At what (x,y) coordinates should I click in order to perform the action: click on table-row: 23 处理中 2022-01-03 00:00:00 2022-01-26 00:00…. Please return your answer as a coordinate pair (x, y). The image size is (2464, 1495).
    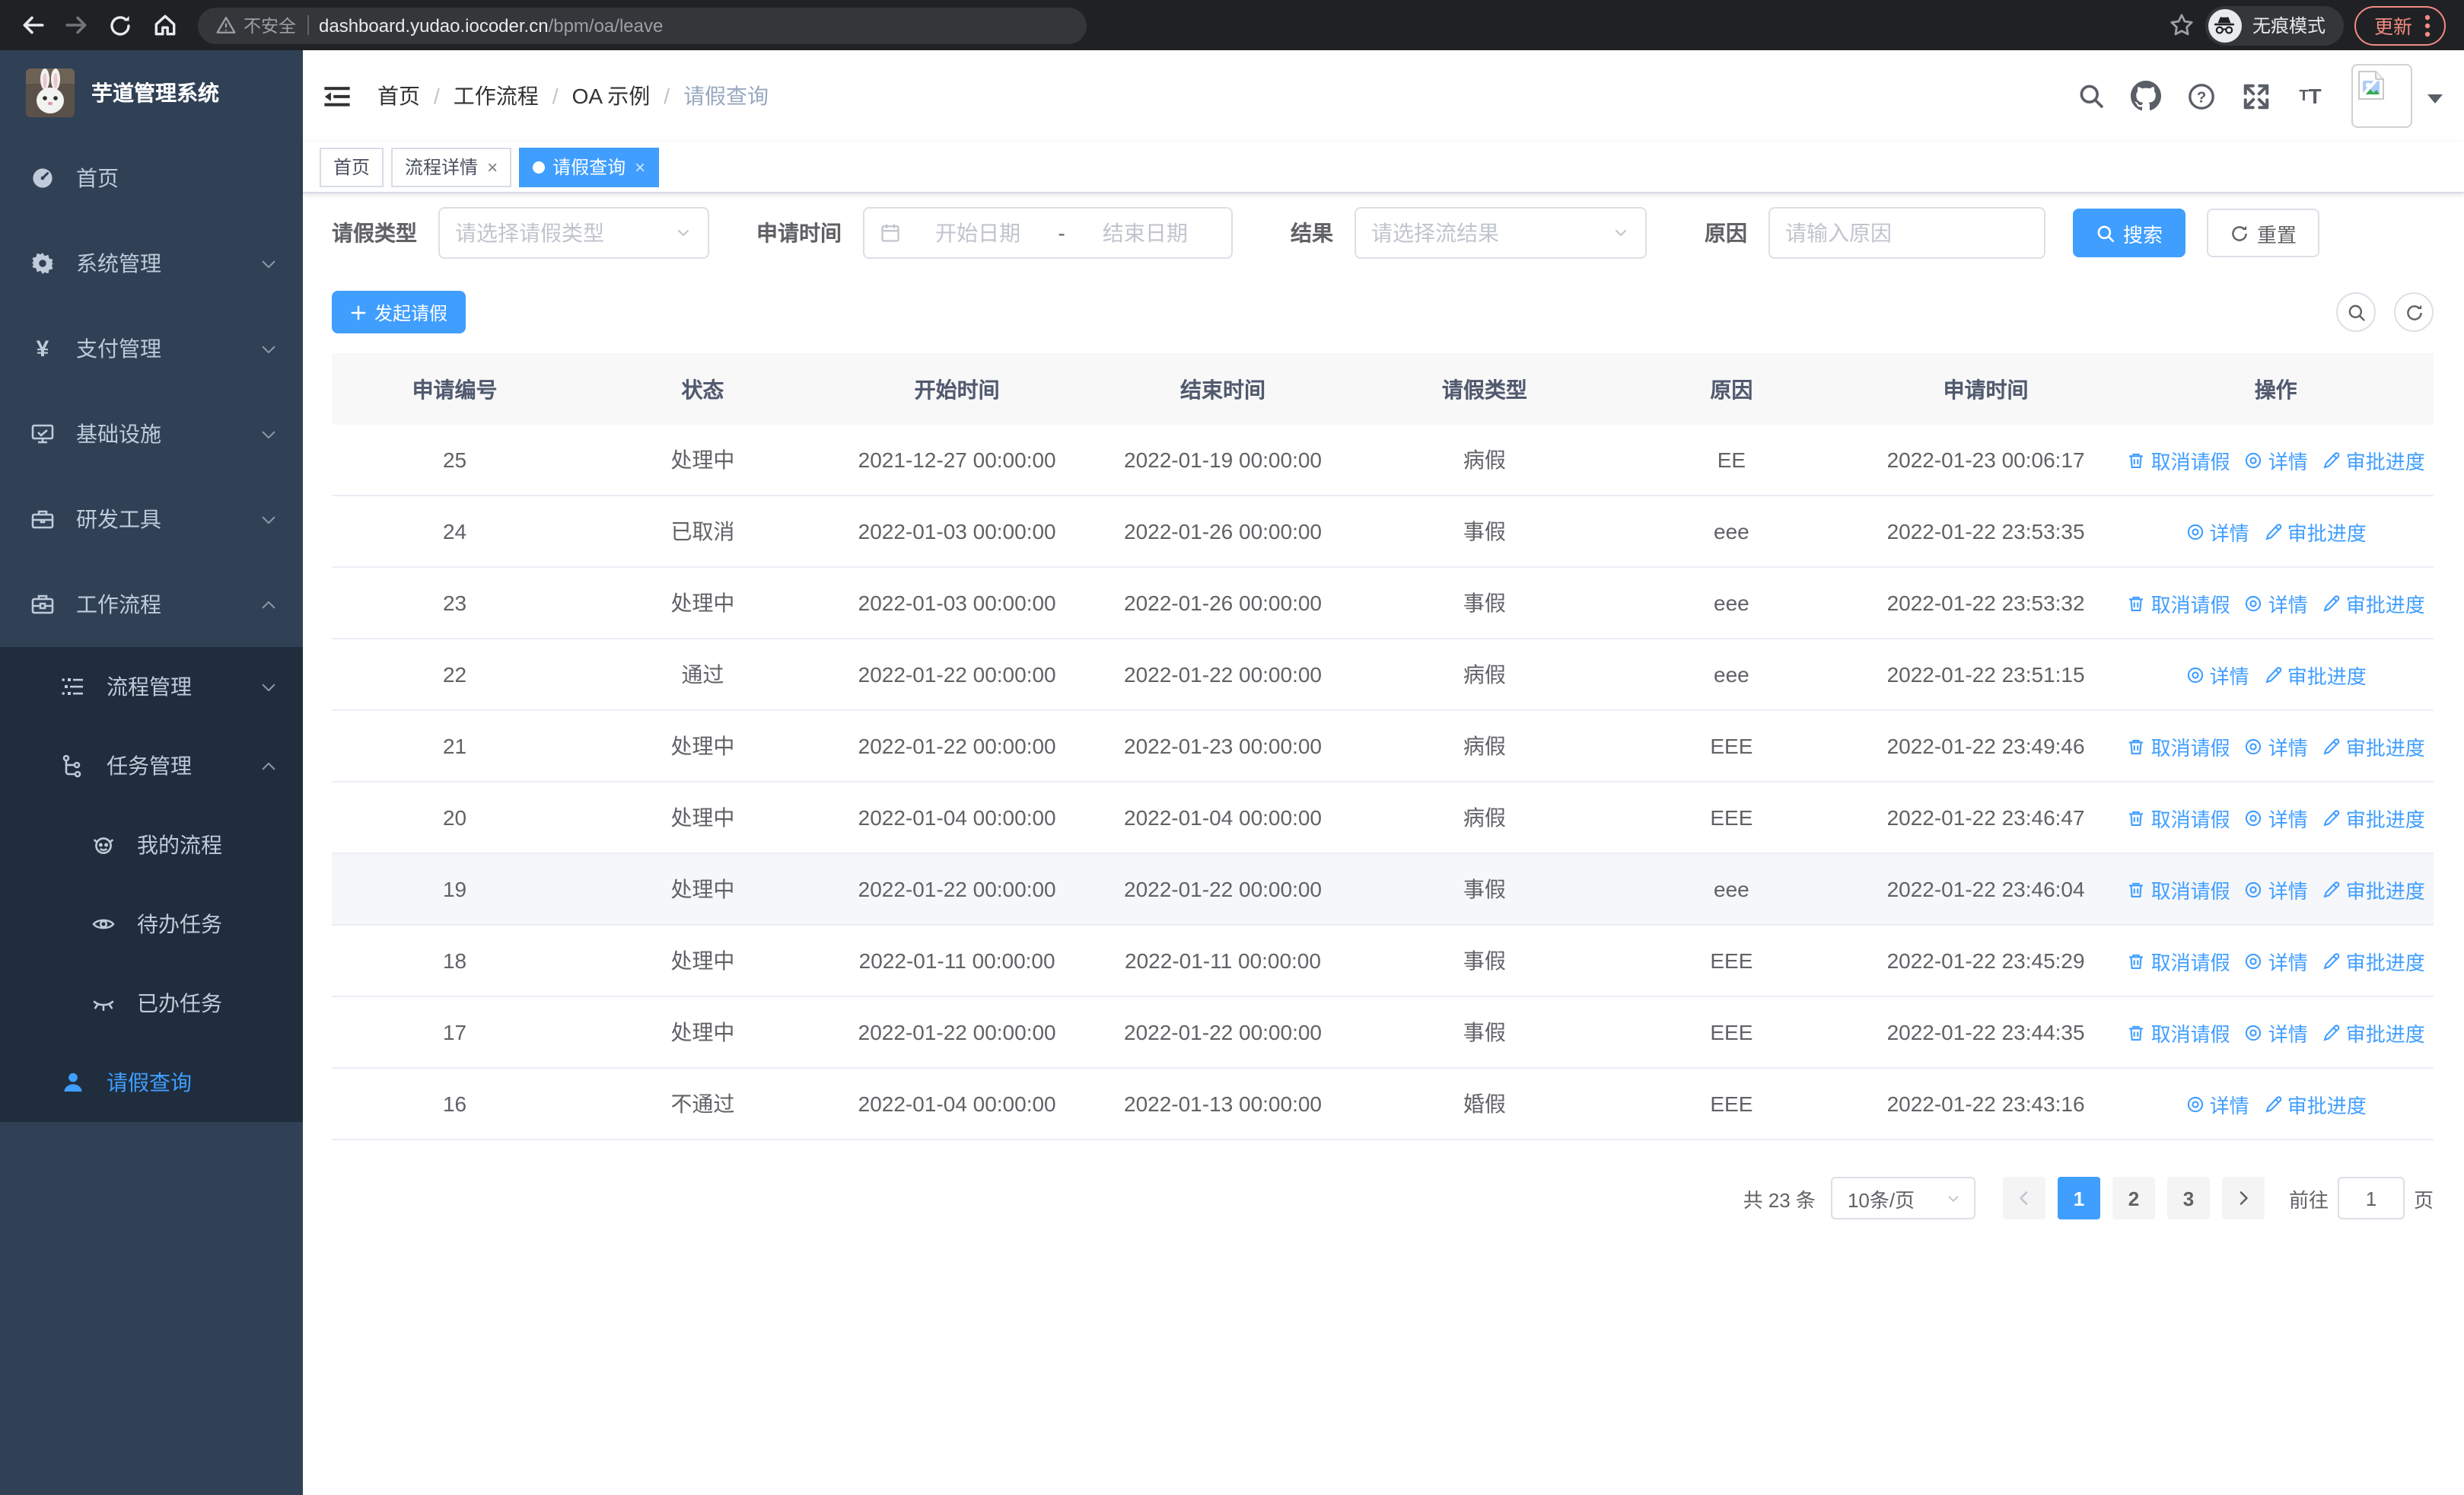
    Looking at the image, I should click on (1383, 603).